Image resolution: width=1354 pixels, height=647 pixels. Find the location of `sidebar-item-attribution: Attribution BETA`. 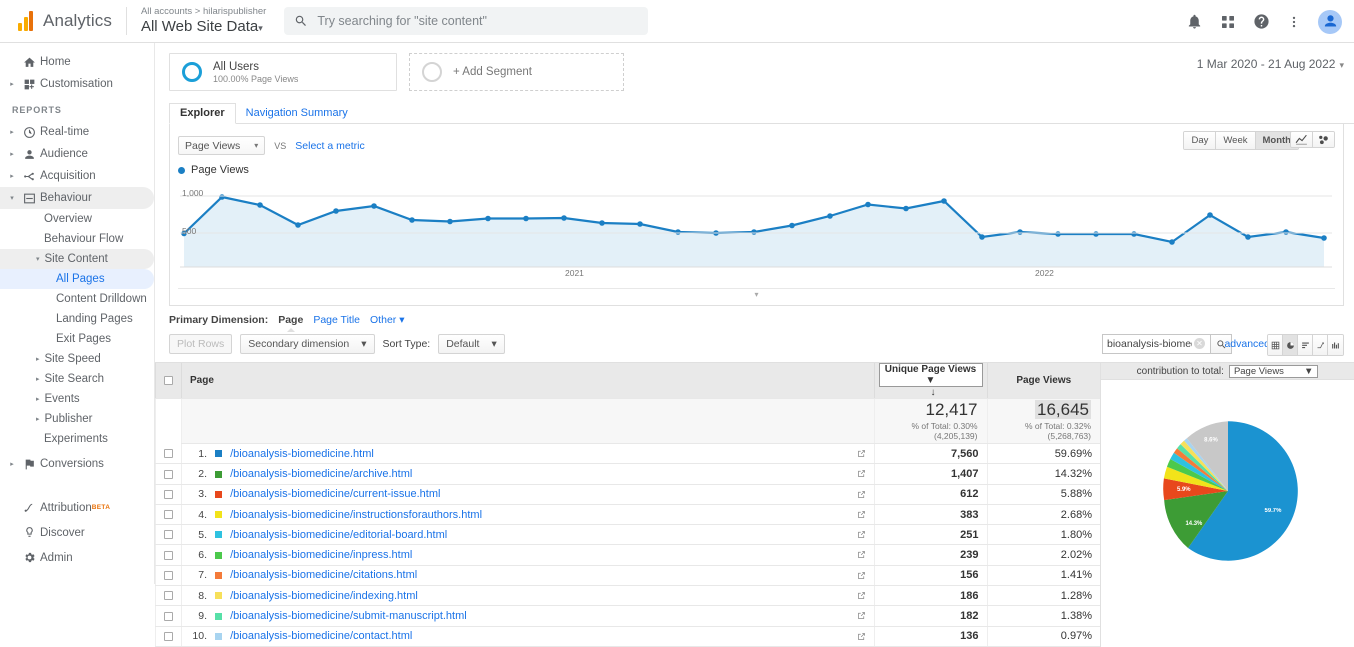

sidebar-item-attribution: Attribution BETA is located at coordinates (77, 507).